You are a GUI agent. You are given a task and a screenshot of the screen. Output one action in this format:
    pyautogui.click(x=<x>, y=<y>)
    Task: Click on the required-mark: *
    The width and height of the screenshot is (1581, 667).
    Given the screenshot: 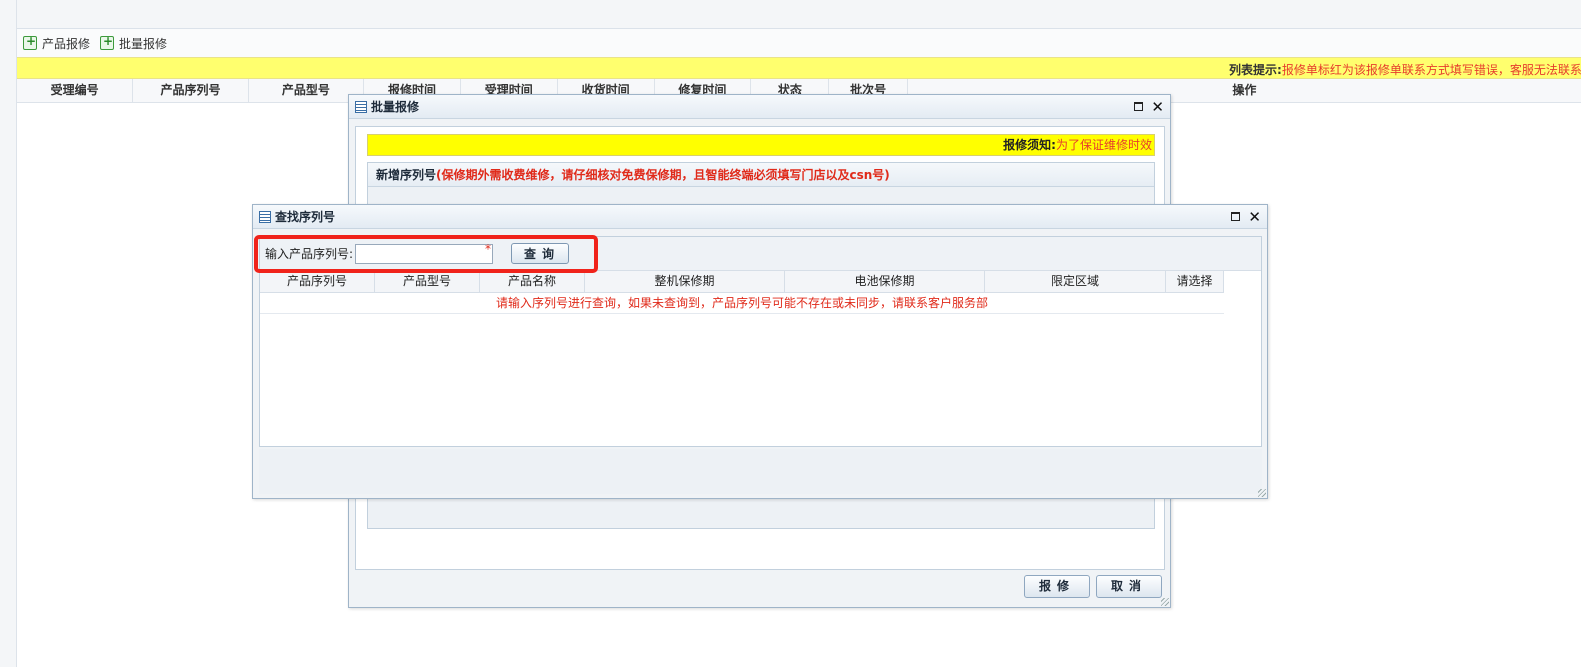 What is the action you would take?
    pyautogui.click(x=488, y=248)
    